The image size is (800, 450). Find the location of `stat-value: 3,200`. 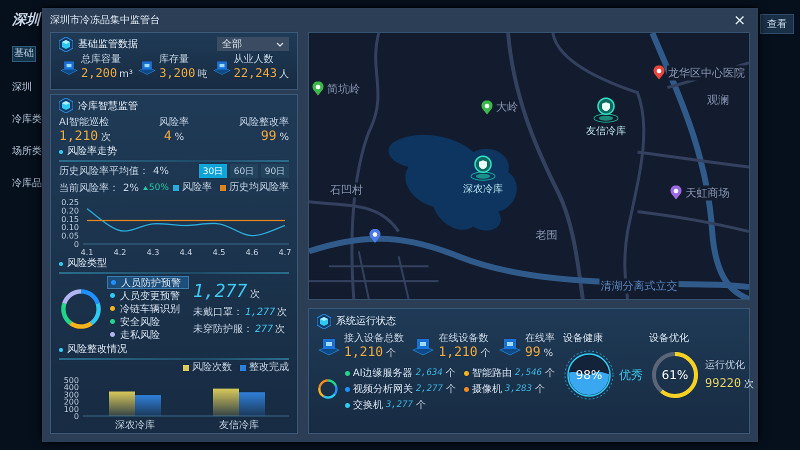

stat-value: 3,200 is located at coordinates (177, 73).